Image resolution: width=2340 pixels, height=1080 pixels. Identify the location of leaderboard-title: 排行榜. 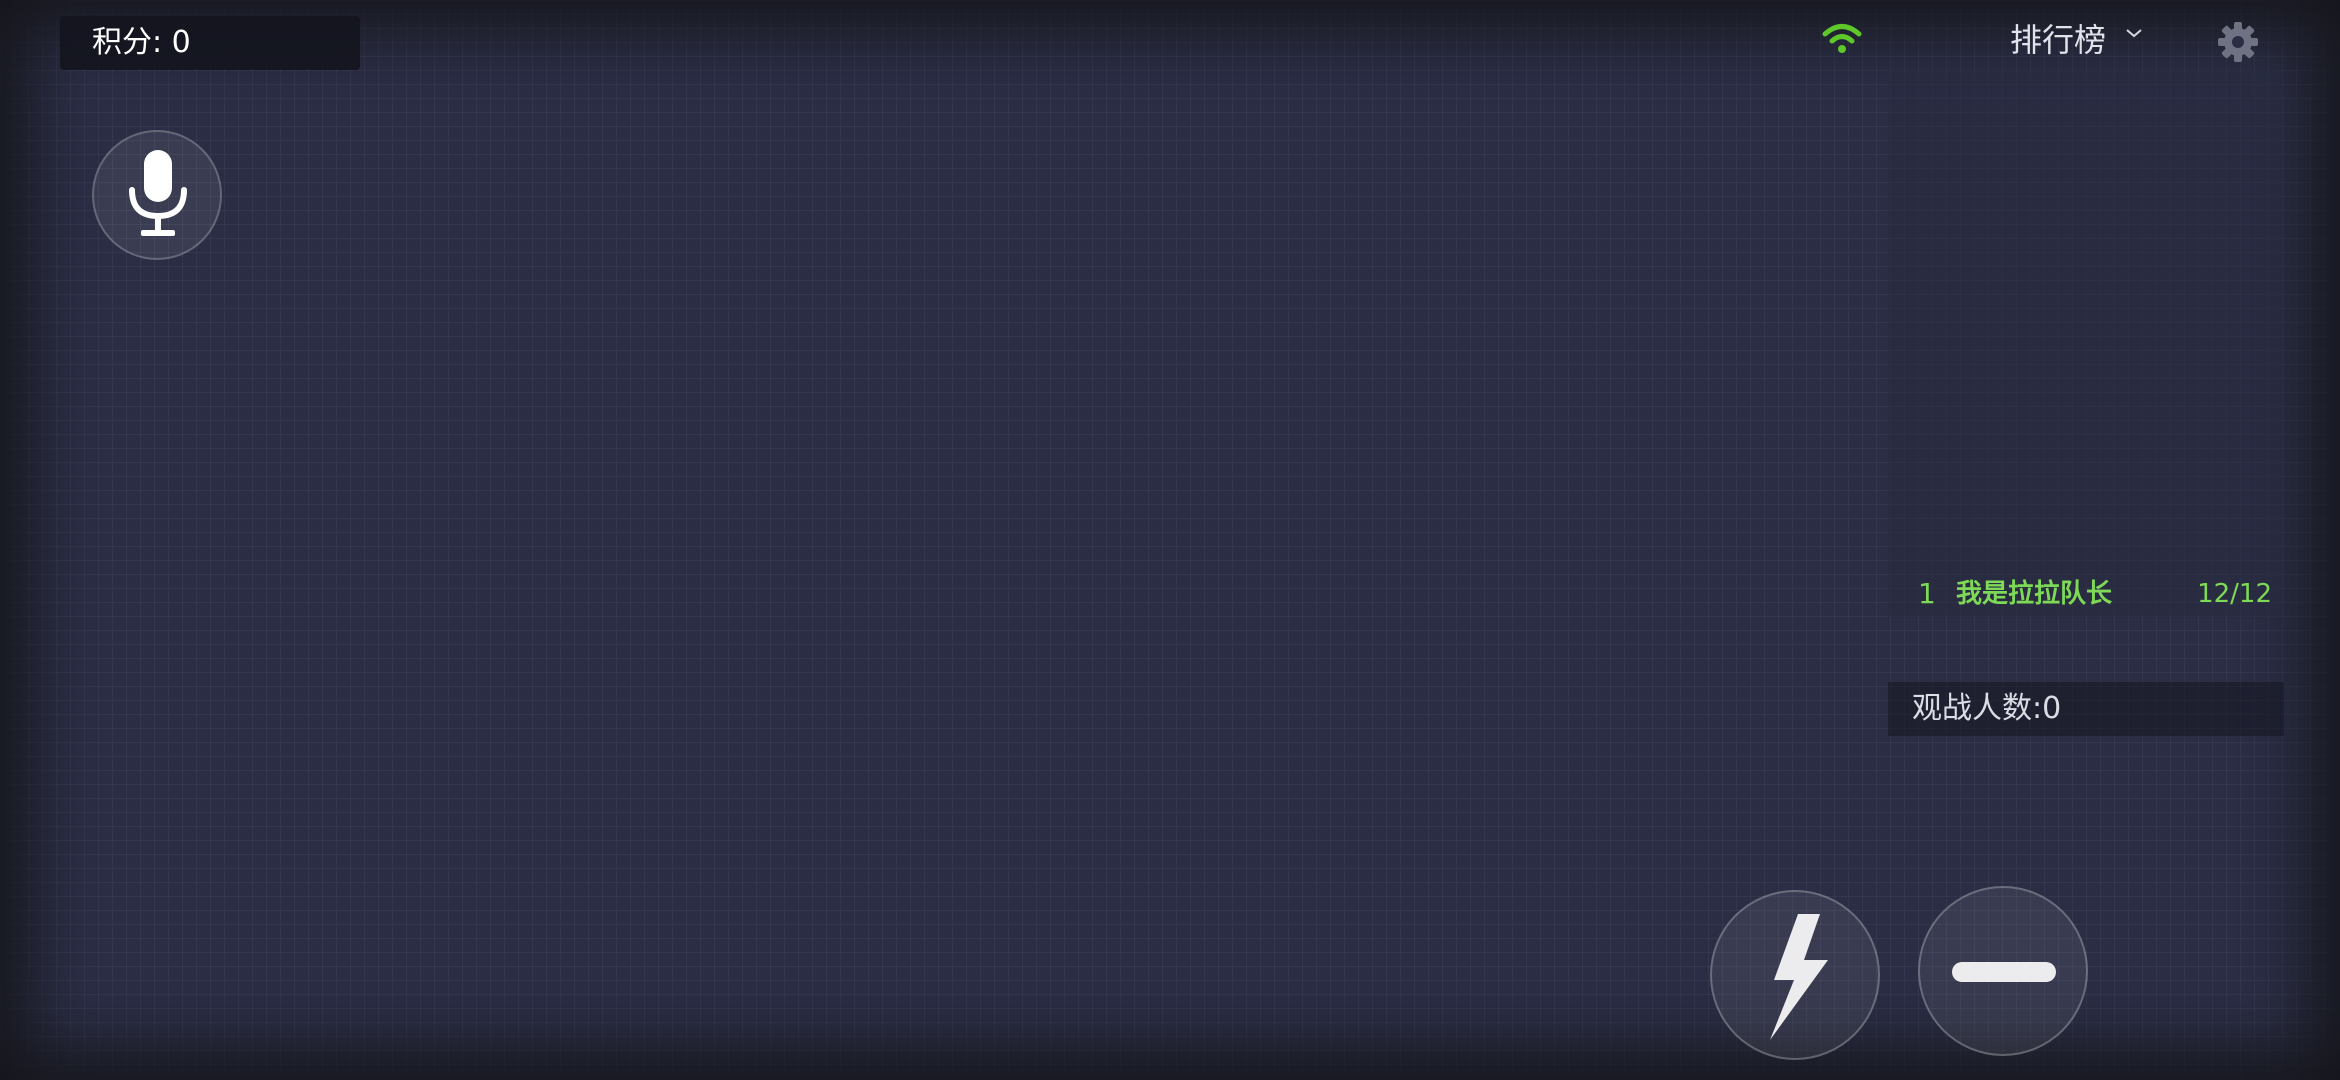
(2058, 40).